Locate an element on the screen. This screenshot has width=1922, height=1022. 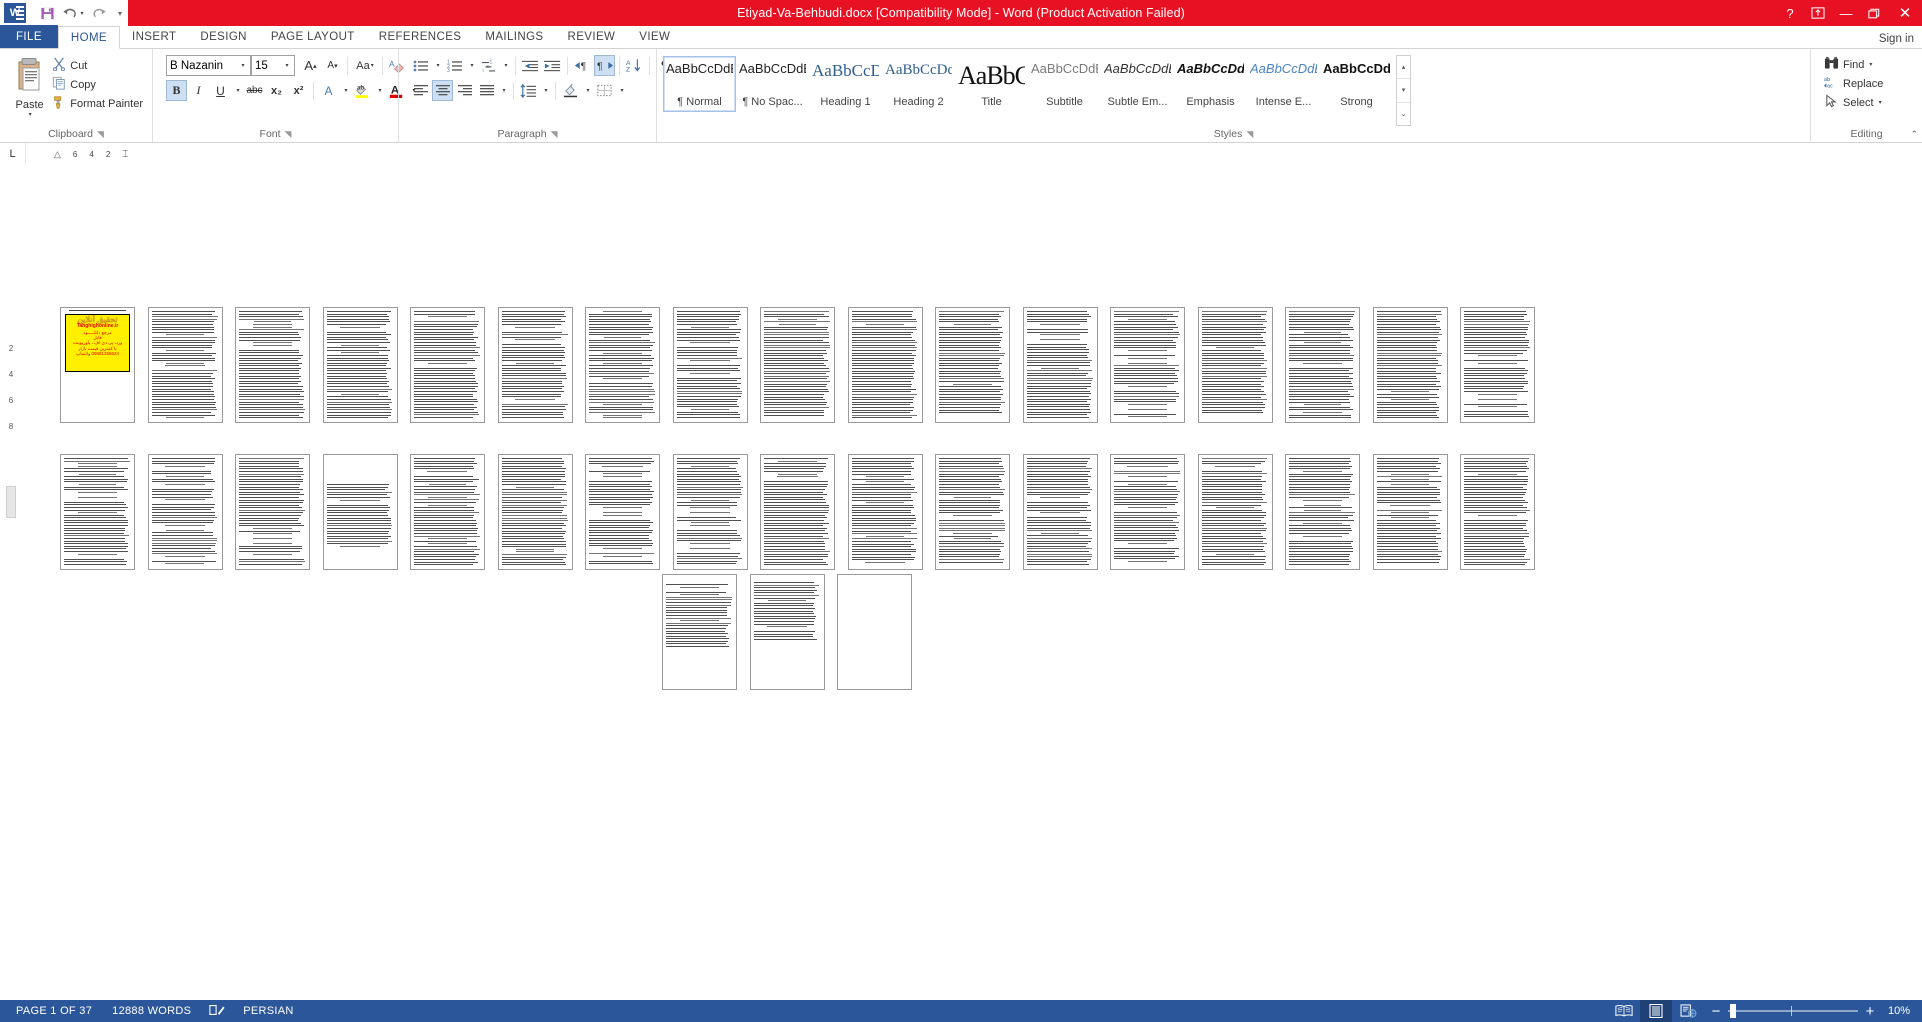
read-mode-icon is located at coordinates (1624, 1011).